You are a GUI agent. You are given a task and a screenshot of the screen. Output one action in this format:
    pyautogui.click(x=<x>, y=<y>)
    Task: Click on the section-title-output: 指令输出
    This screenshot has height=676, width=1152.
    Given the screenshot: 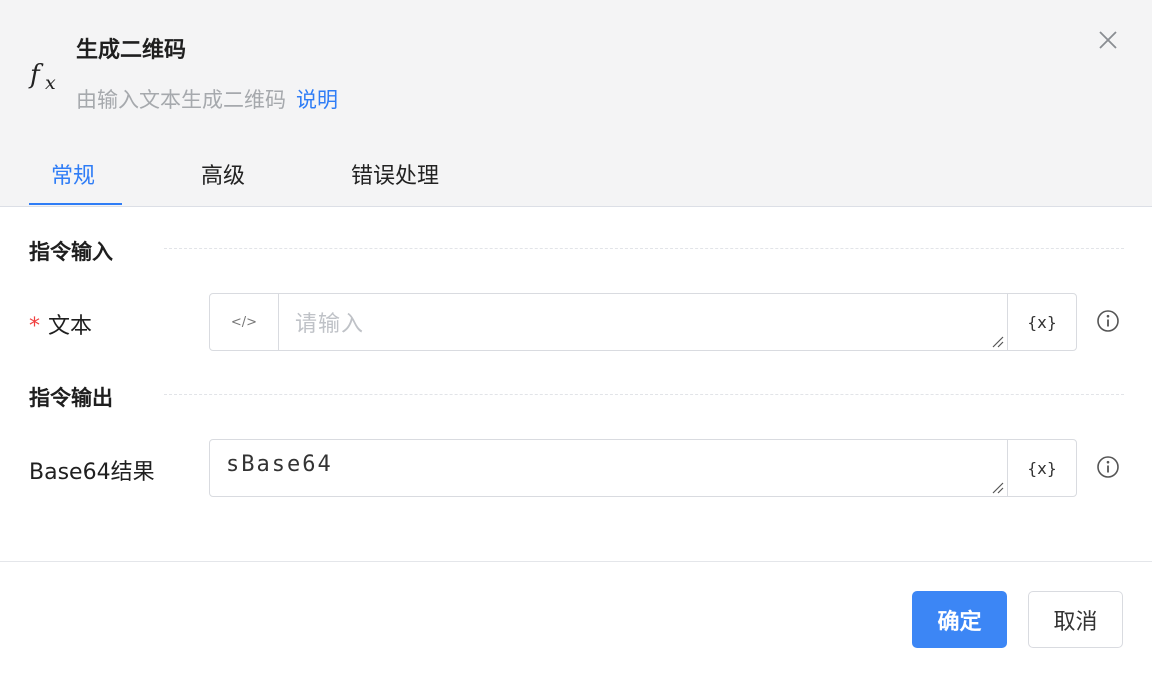 What is the action you would take?
    pyautogui.click(x=71, y=398)
    